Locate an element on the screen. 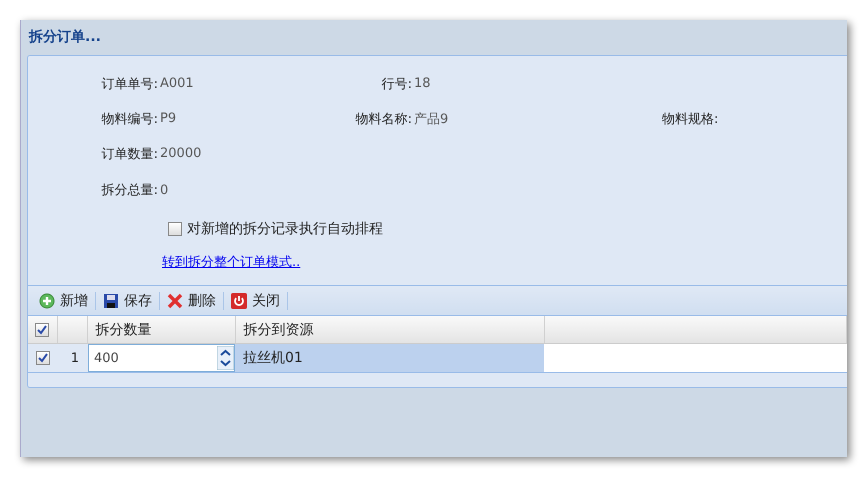 The image size is (867, 477). field-label: 订单单号: is located at coordinates (129, 84).